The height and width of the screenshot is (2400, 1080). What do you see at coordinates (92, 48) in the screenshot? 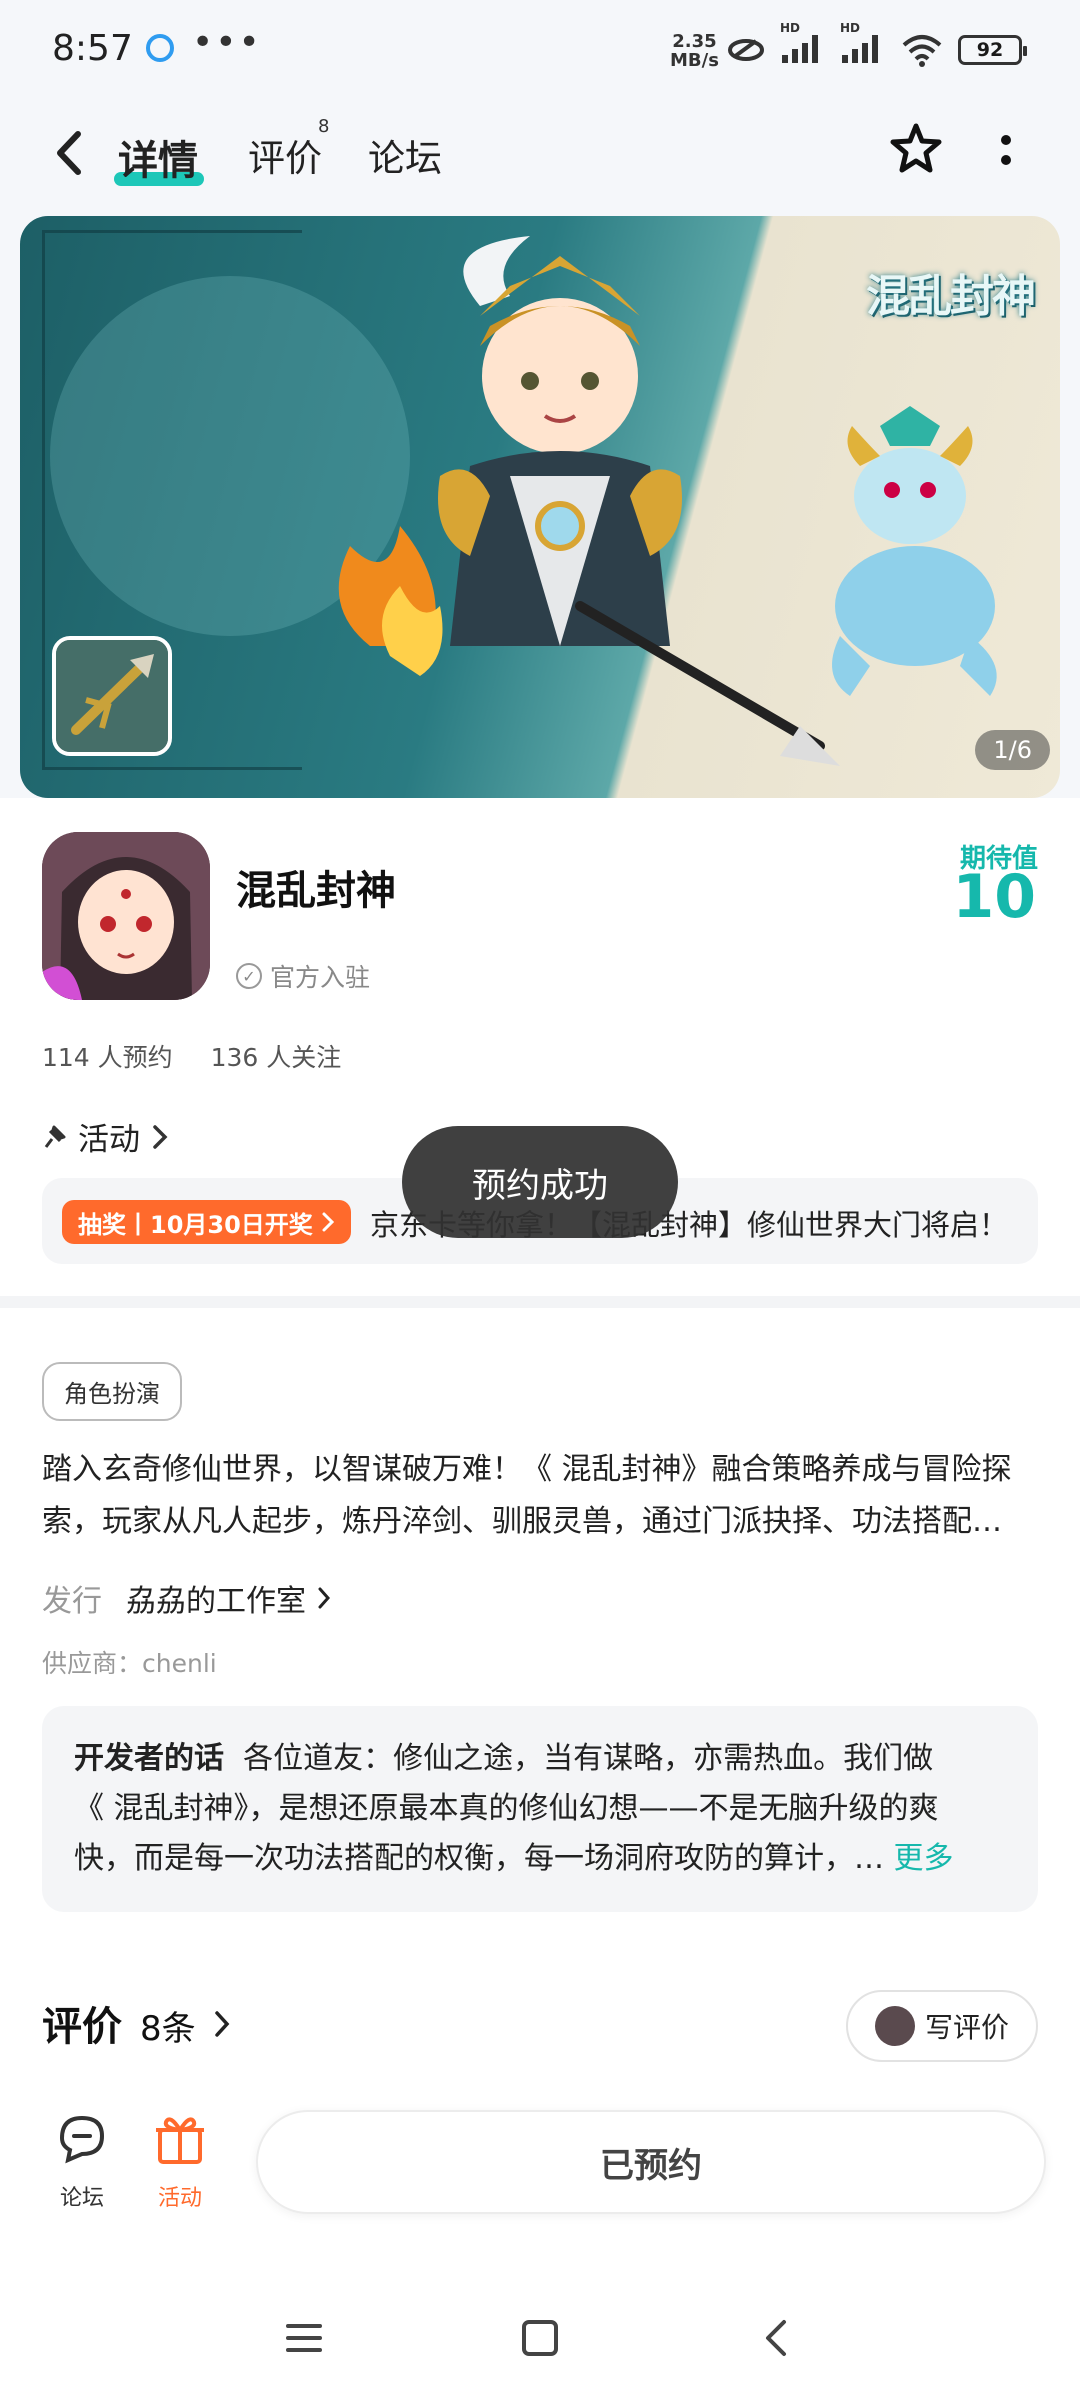
I see `status-time: 8:57` at bounding box center [92, 48].